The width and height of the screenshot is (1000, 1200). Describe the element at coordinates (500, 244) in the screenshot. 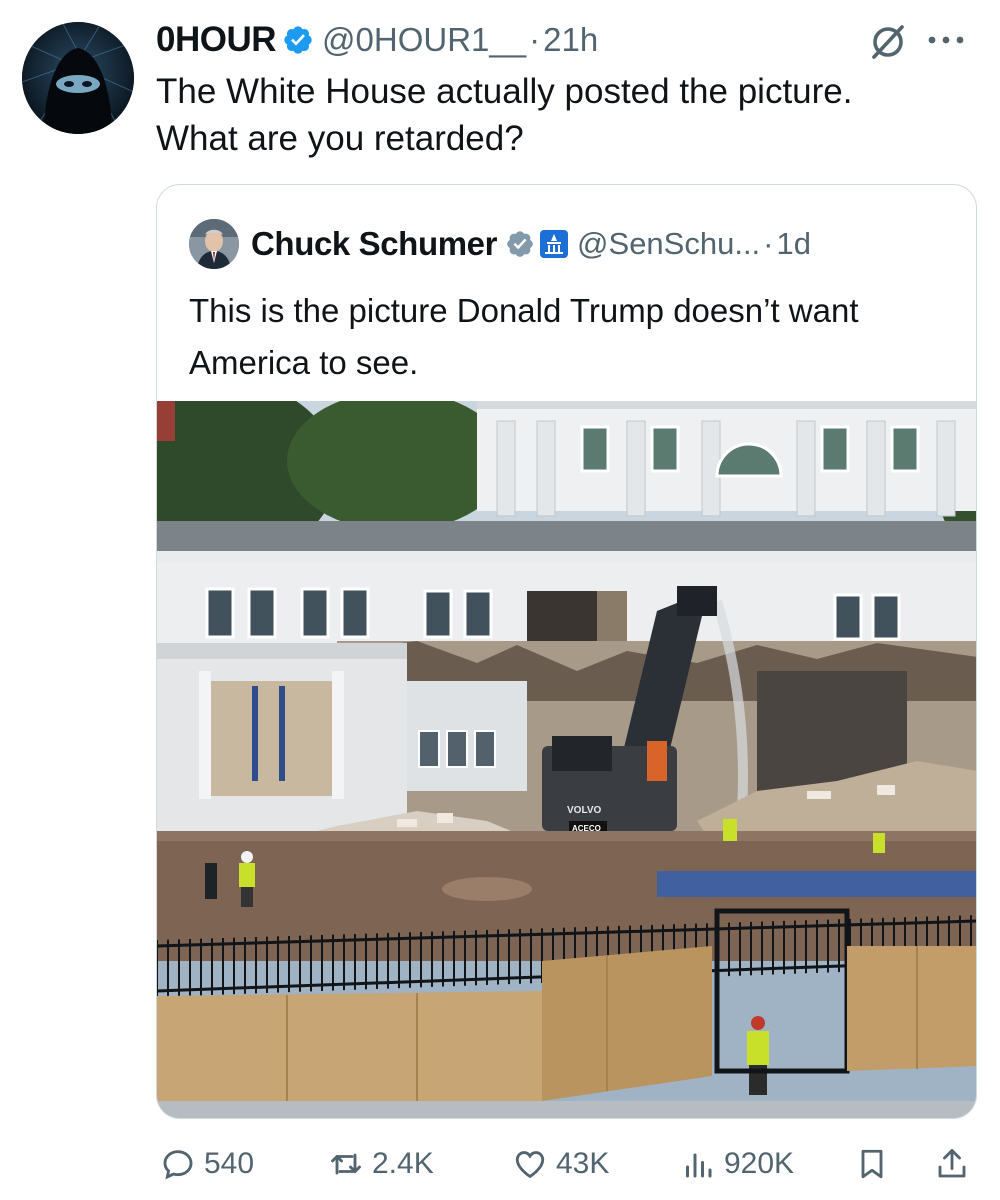

I see `quoted-tweet-header: Chuck Schumer @SenSchu... · 1d` at that location.